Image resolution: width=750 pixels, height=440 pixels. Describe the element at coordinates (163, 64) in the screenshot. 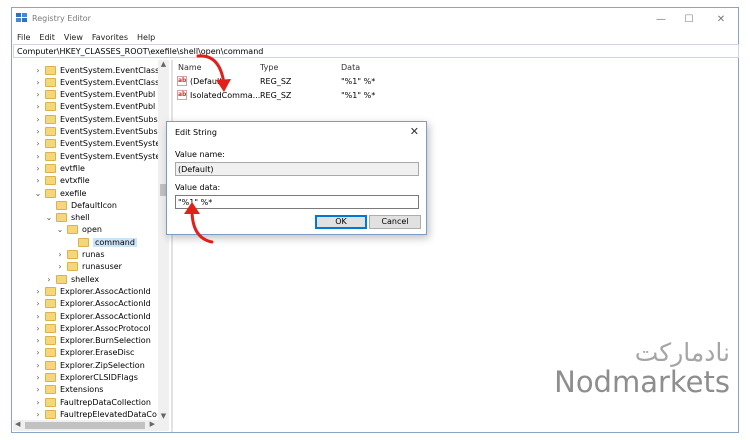

I see `scroll-up-arrow-icon: ▲` at that location.